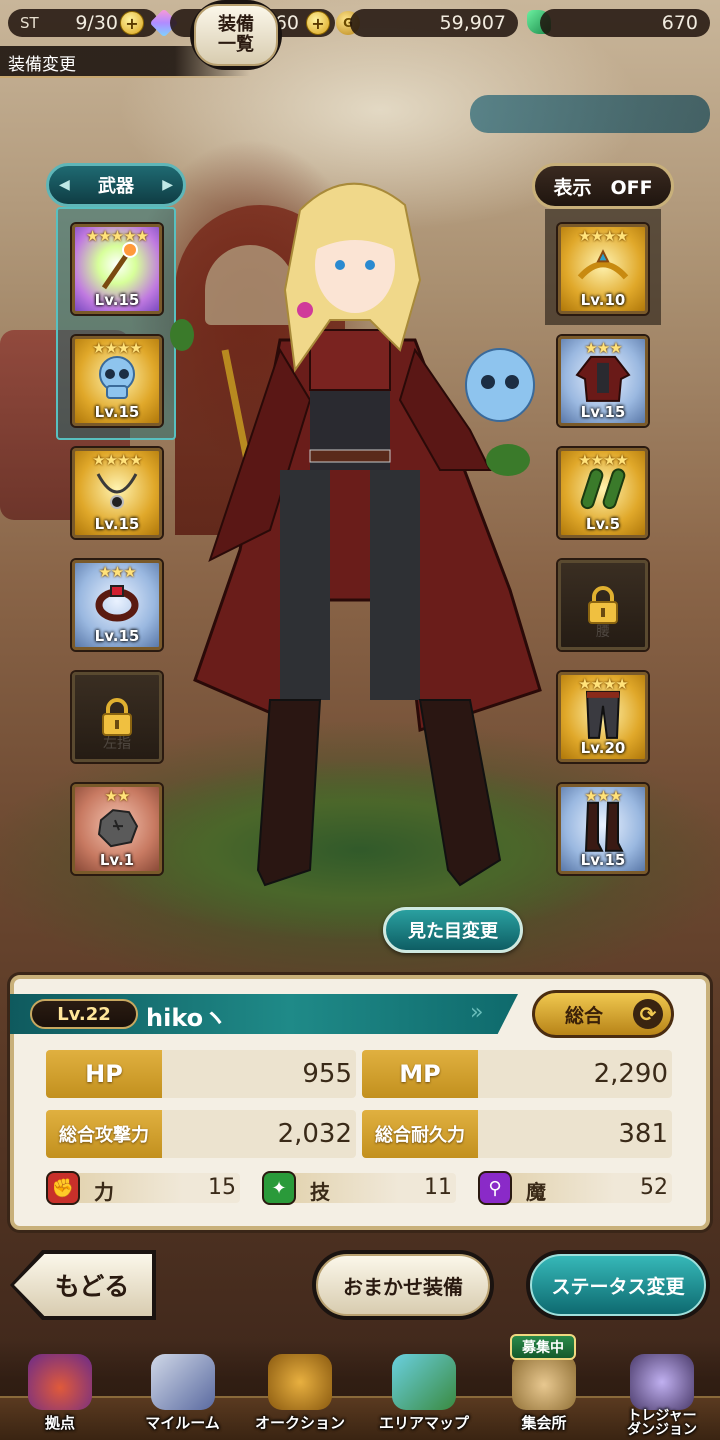  I want to click on chevron-left-icon: ◀, so click(64, 185).